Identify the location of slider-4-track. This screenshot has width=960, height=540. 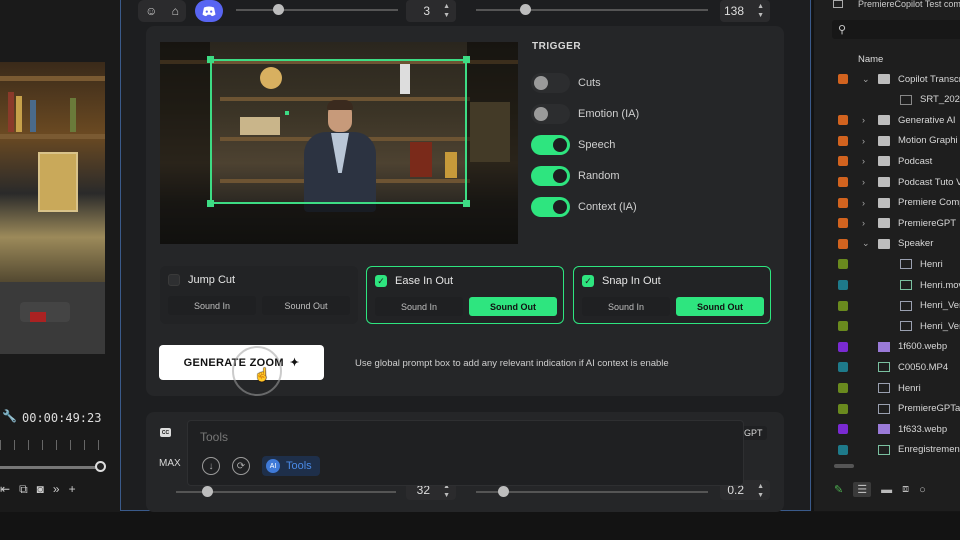
(592, 492).